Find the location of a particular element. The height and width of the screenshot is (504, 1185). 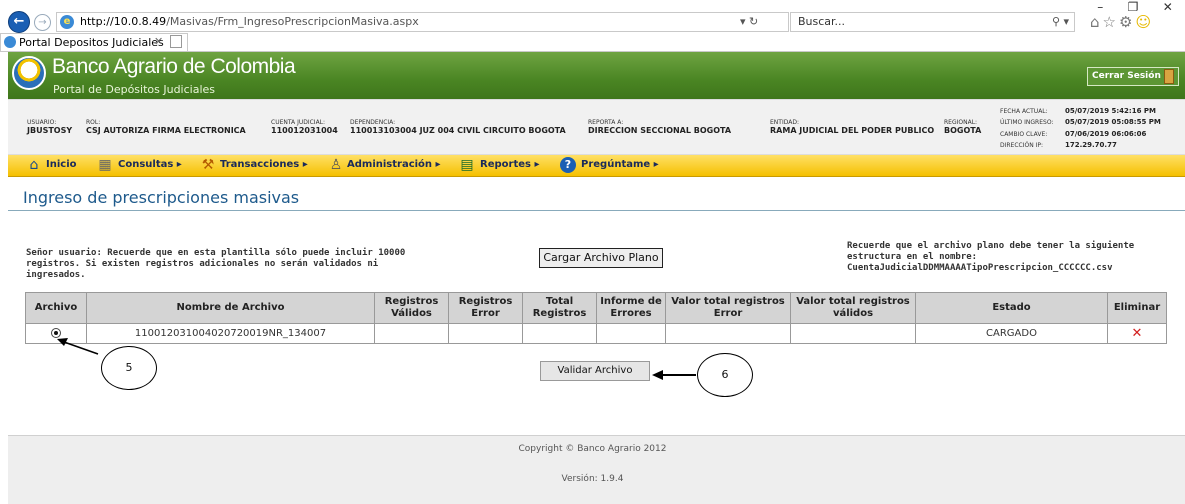

annotation-arrows is located at coordinates (376, 359).